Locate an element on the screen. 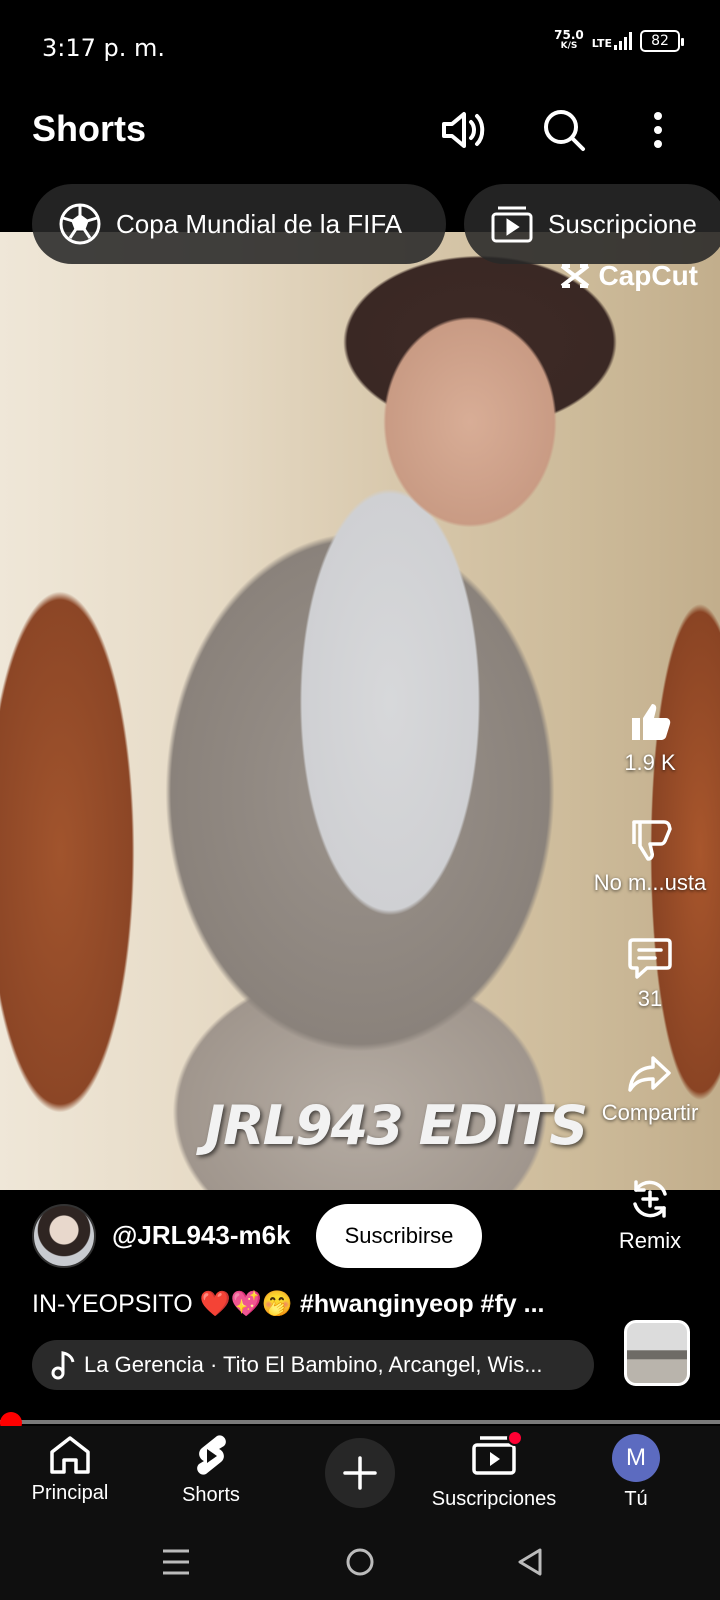 The width and height of the screenshot is (720, 1600). dislike-label: No m...usta is located at coordinates (650, 882).